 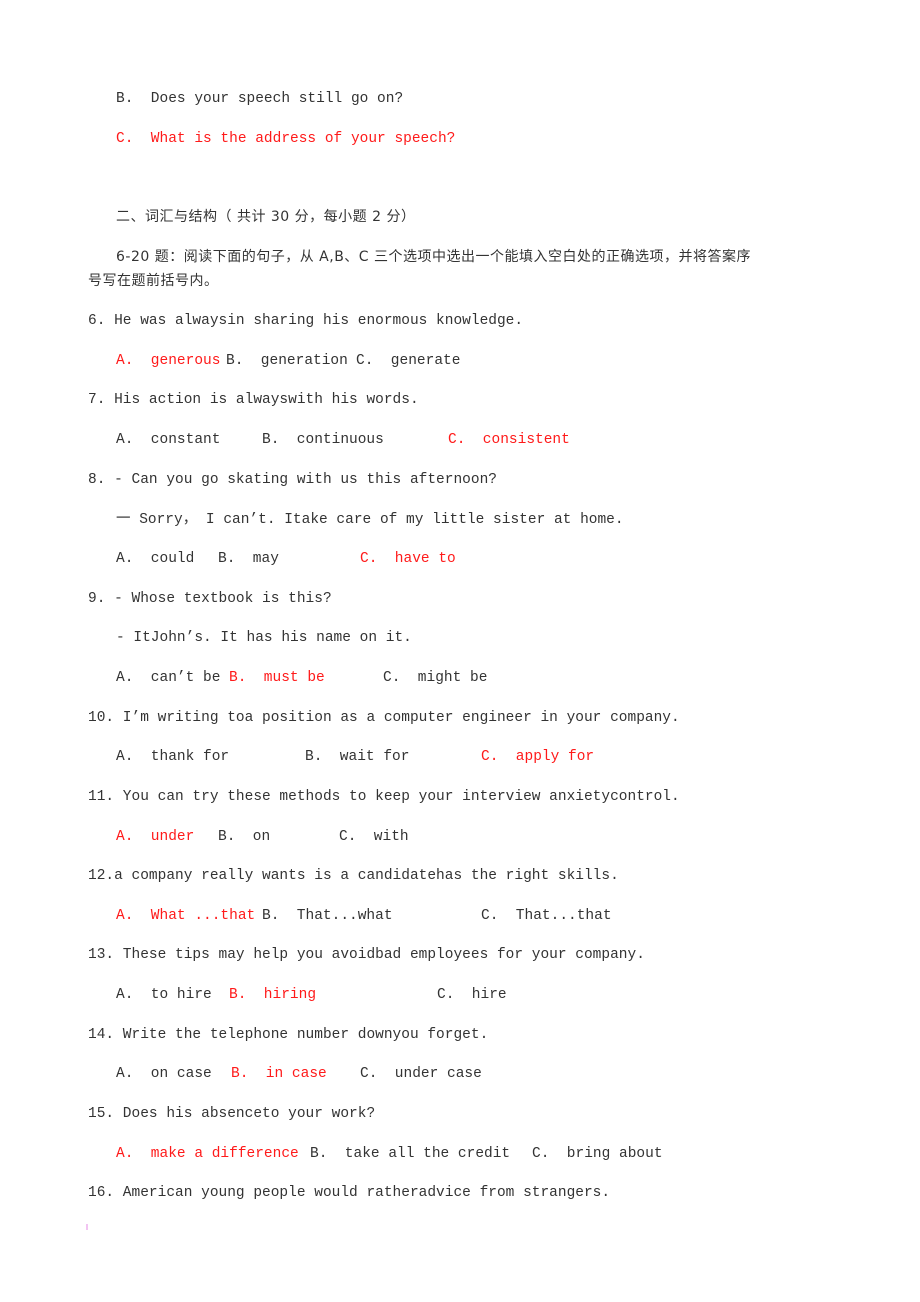 What do you see at coordinates (279, 1074) in the screenshot?
I see `option-answer: B. in case` at bounding box center [279, 1074].